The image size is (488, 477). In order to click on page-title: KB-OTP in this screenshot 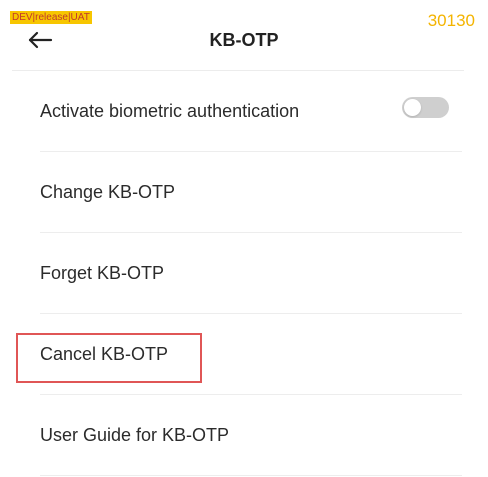, I will do `click(244, 40)`.